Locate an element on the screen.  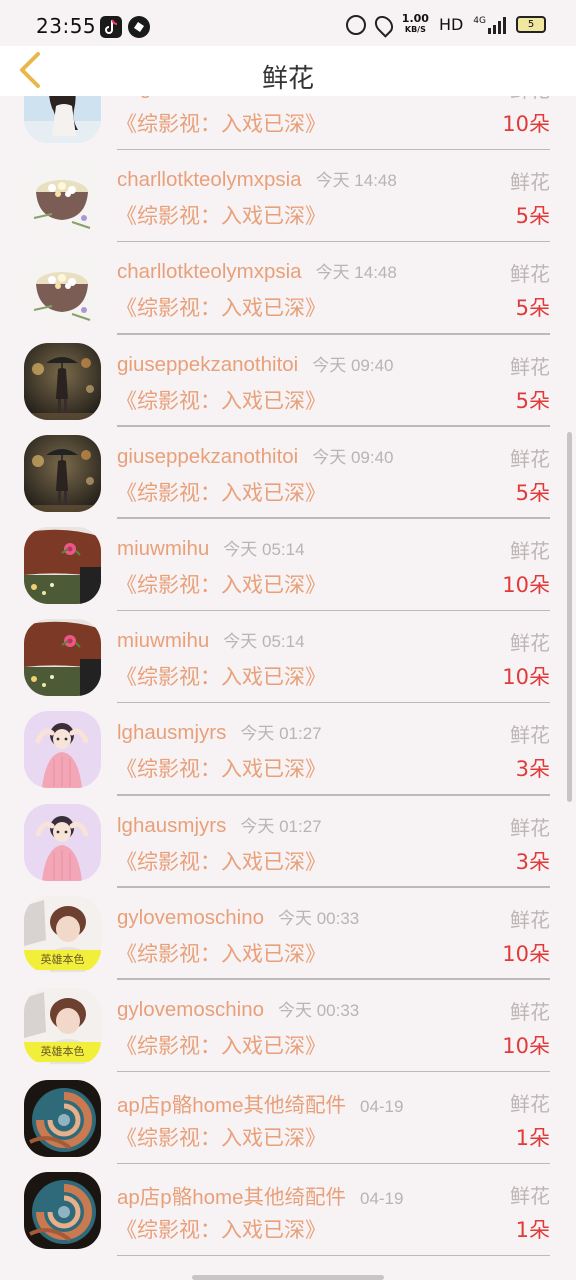
status-bar: 23:55 1.00 KB/S HD 4G 5 is located at coordinates (288, 23).